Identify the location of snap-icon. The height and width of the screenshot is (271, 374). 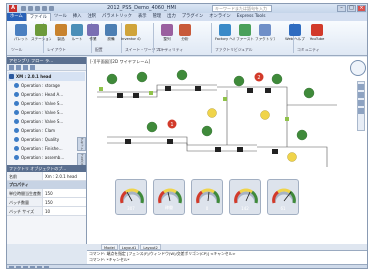
(11, 267).